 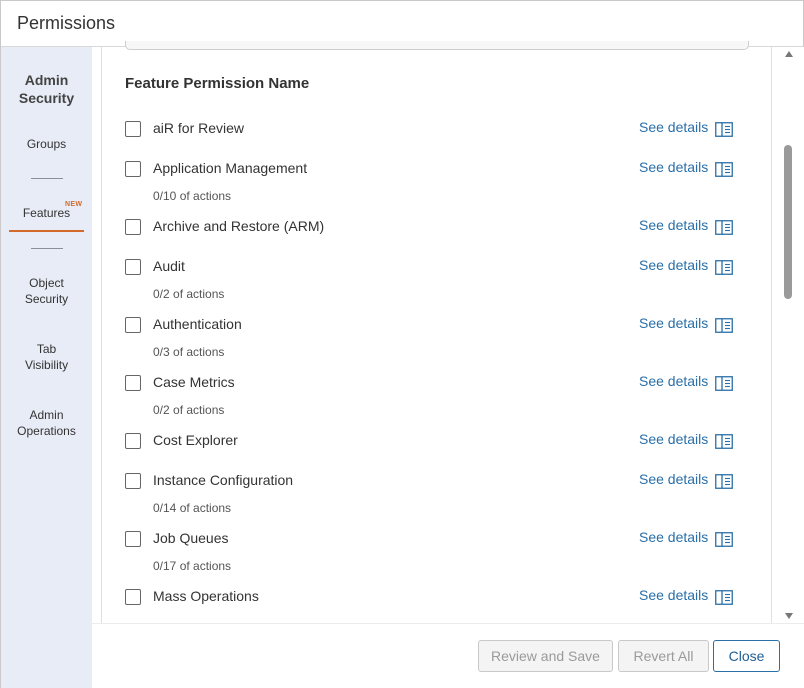 I want to click on actions-count: 0/10 of actions, so click(x=192, y=196).